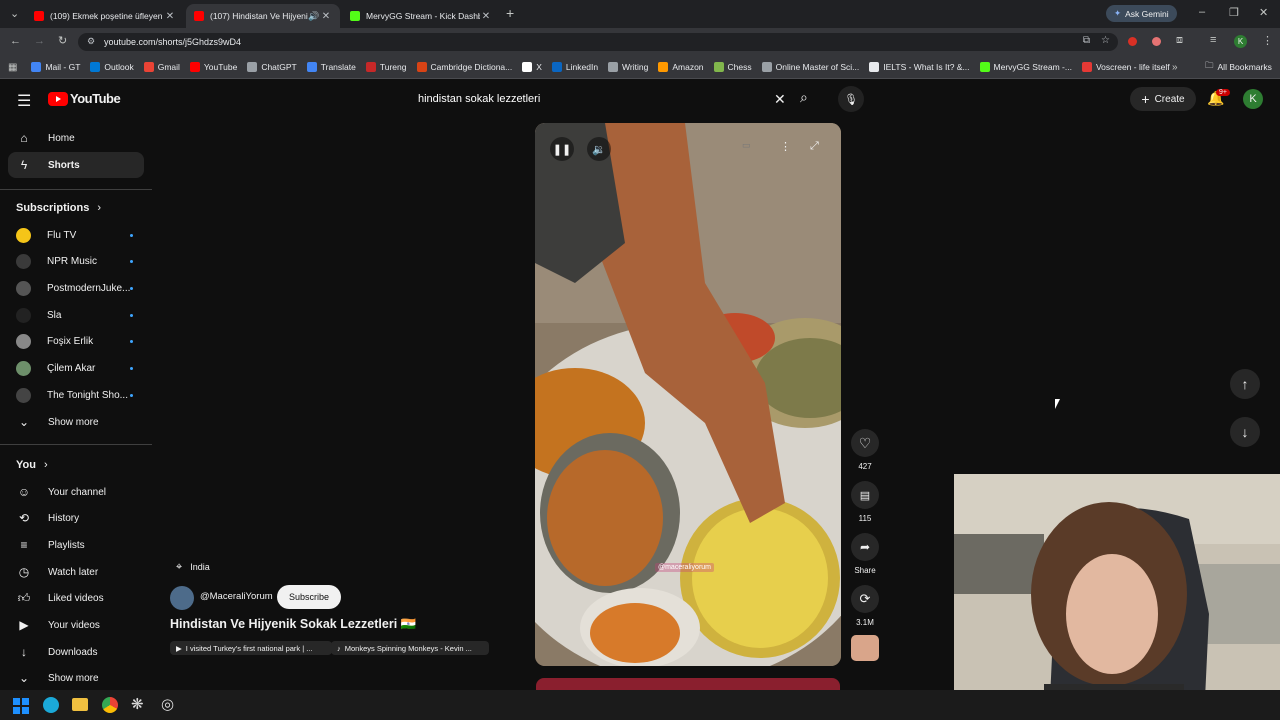  Describe the element at coordinates (24, 101) in the screenshot. I see `hamburger-menu-icon: ☰` at that location.